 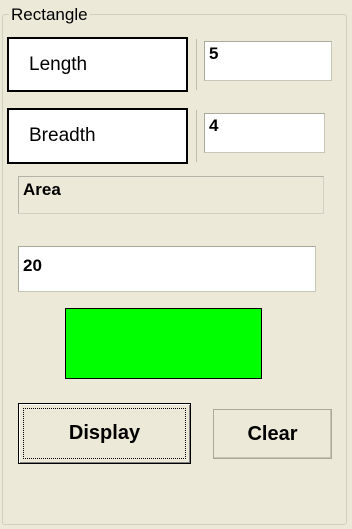 What do you see at coordinates (192, 136) in the screenshot?
I see `breadth-label-edge` at bounding box center [192, 136].